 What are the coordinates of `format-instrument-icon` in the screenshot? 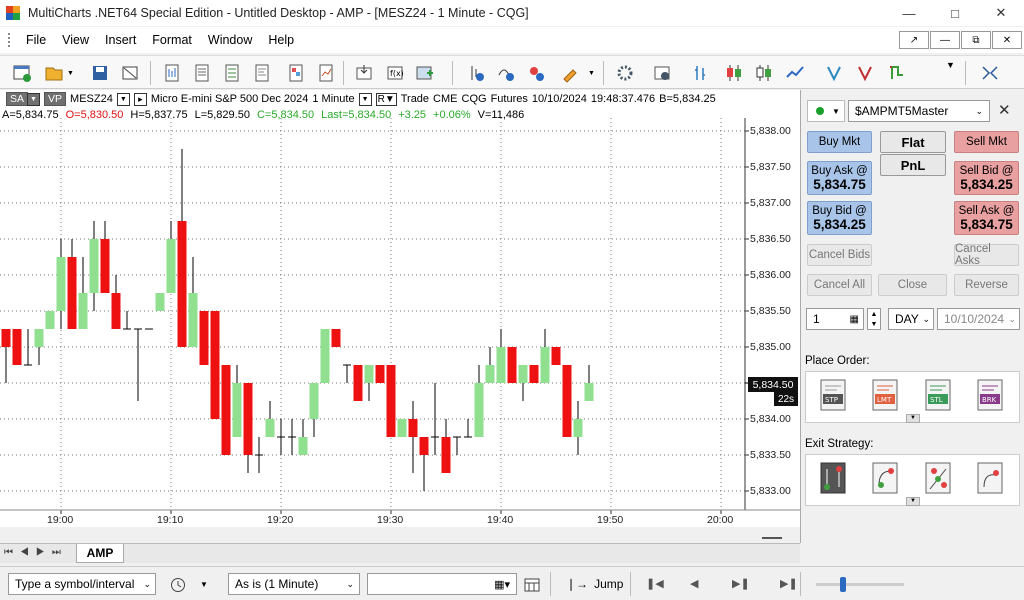 It's located at (625, 73).